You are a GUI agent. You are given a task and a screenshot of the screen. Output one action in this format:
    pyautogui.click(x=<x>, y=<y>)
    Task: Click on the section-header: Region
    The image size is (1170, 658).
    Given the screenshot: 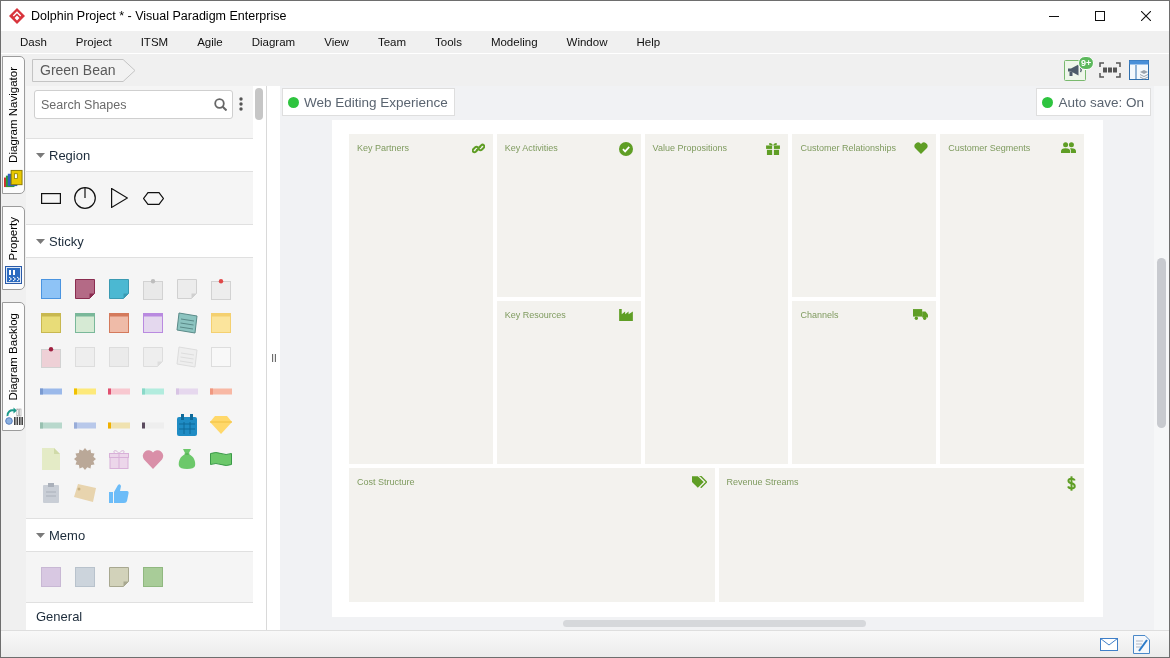 What is the action you would take?
    pyautogui.click(x=139, y=155)
    